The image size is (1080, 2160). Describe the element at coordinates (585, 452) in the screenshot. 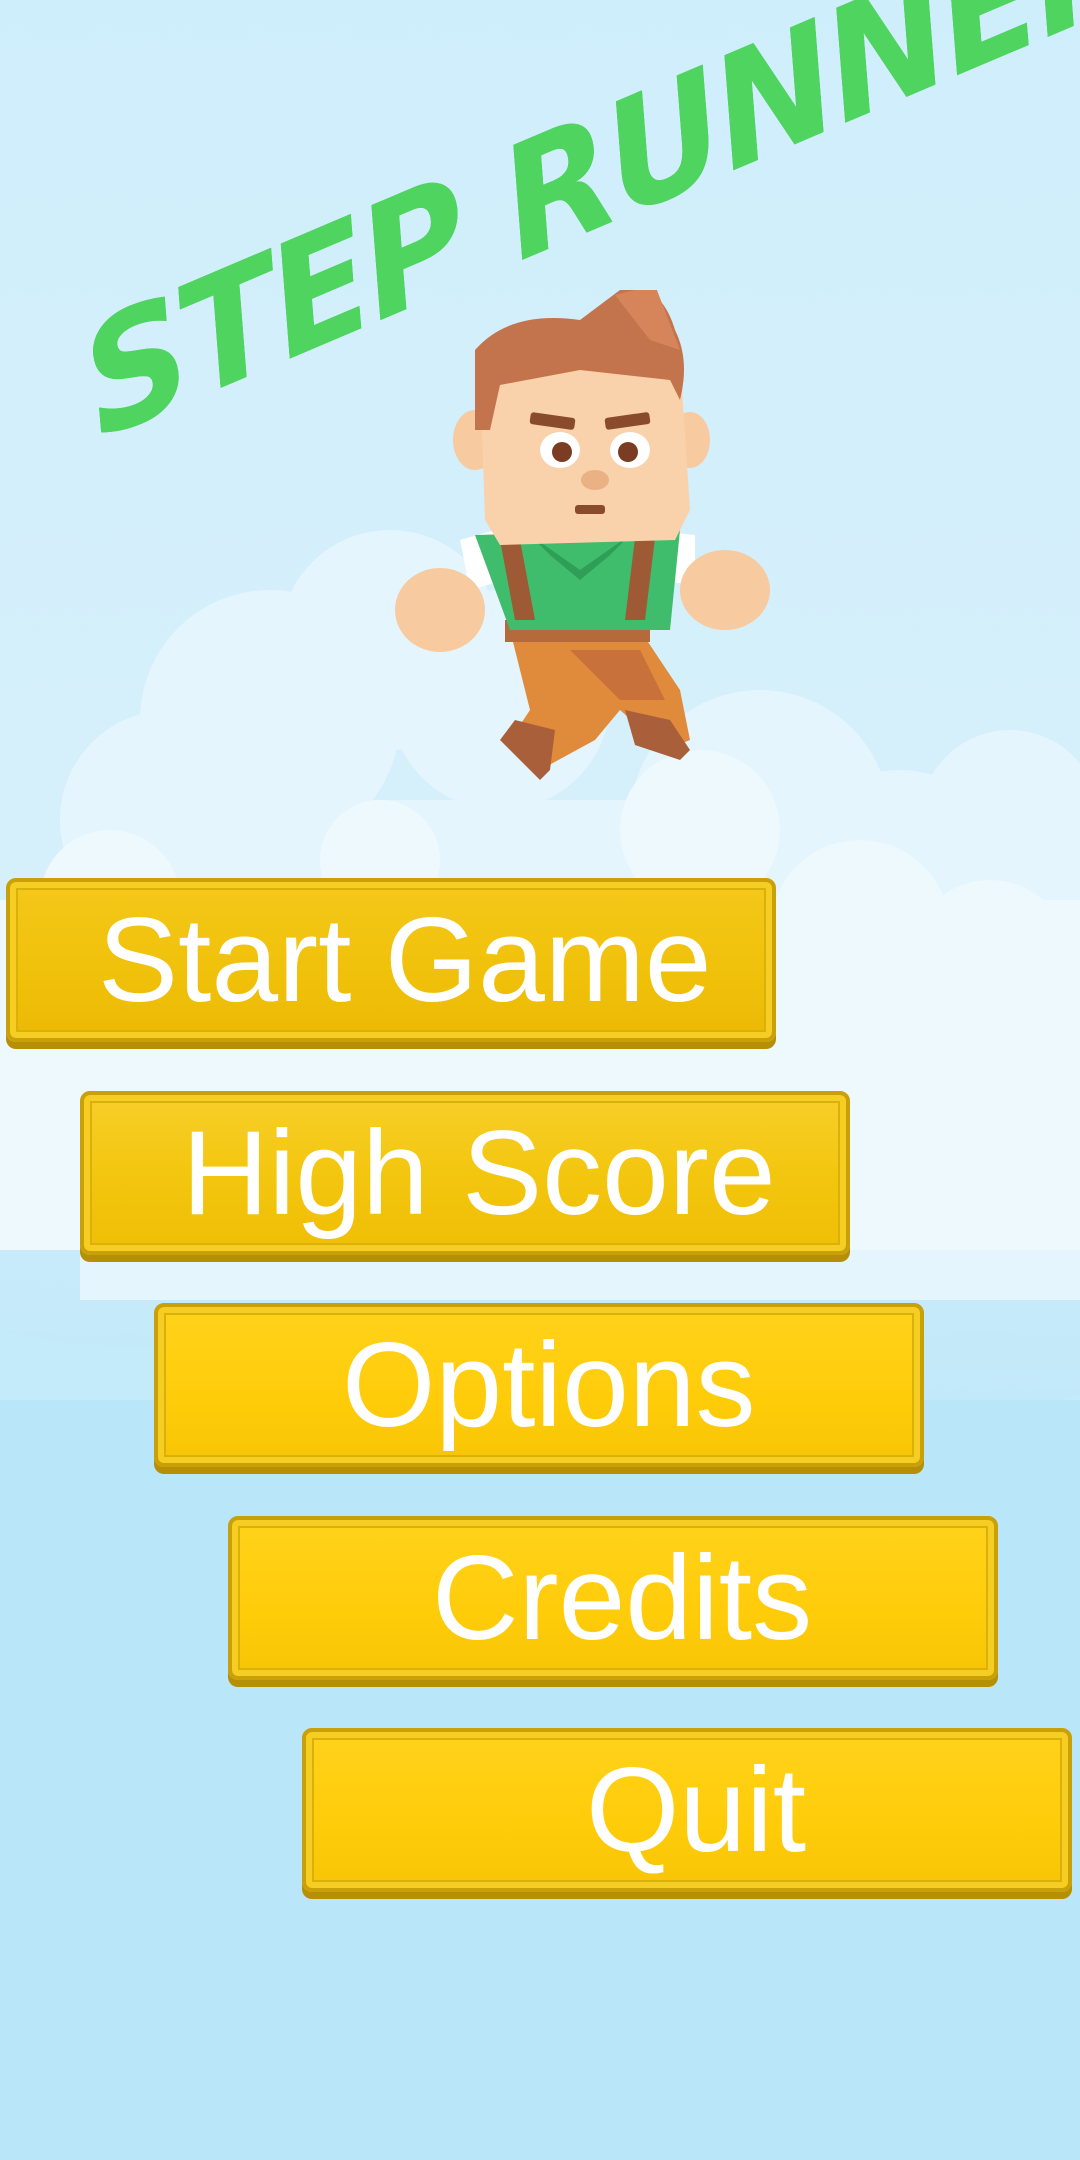

I see `character-face` at that location.